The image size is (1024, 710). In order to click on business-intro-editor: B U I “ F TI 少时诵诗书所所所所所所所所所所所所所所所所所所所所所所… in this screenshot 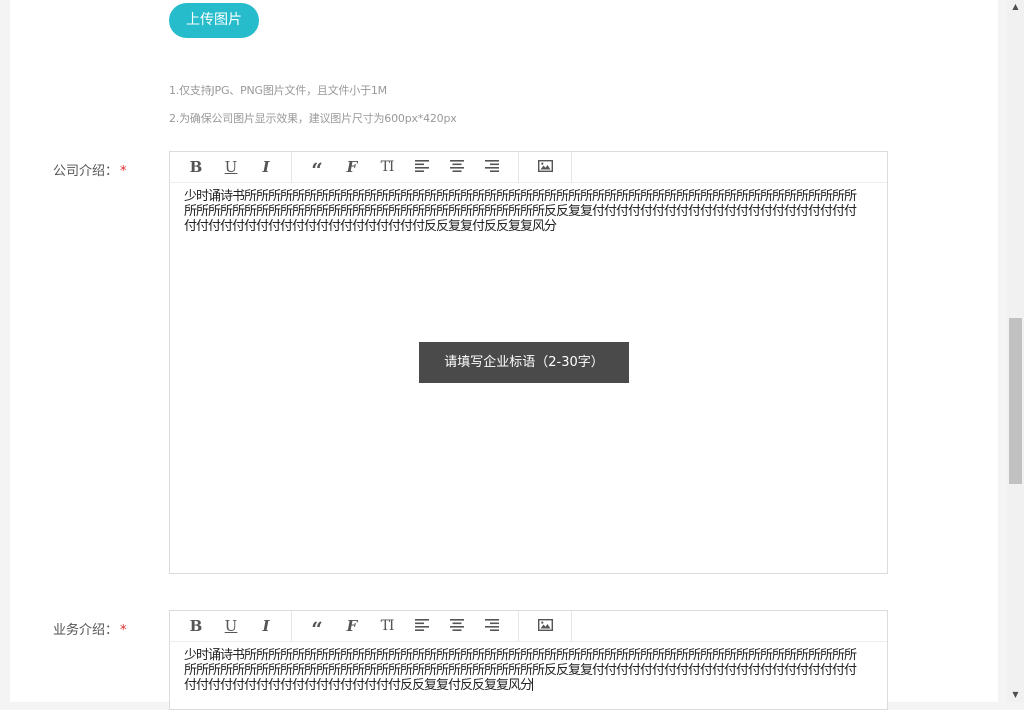, I will do `click(528, 660)`.